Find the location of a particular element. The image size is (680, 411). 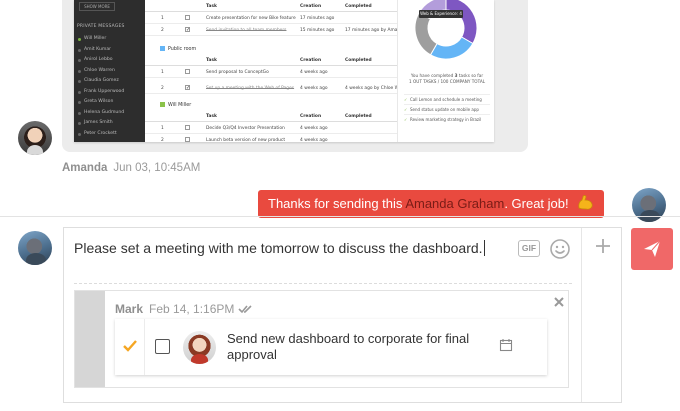

flexed-biceps-icon is located at coordinates (585, 202).